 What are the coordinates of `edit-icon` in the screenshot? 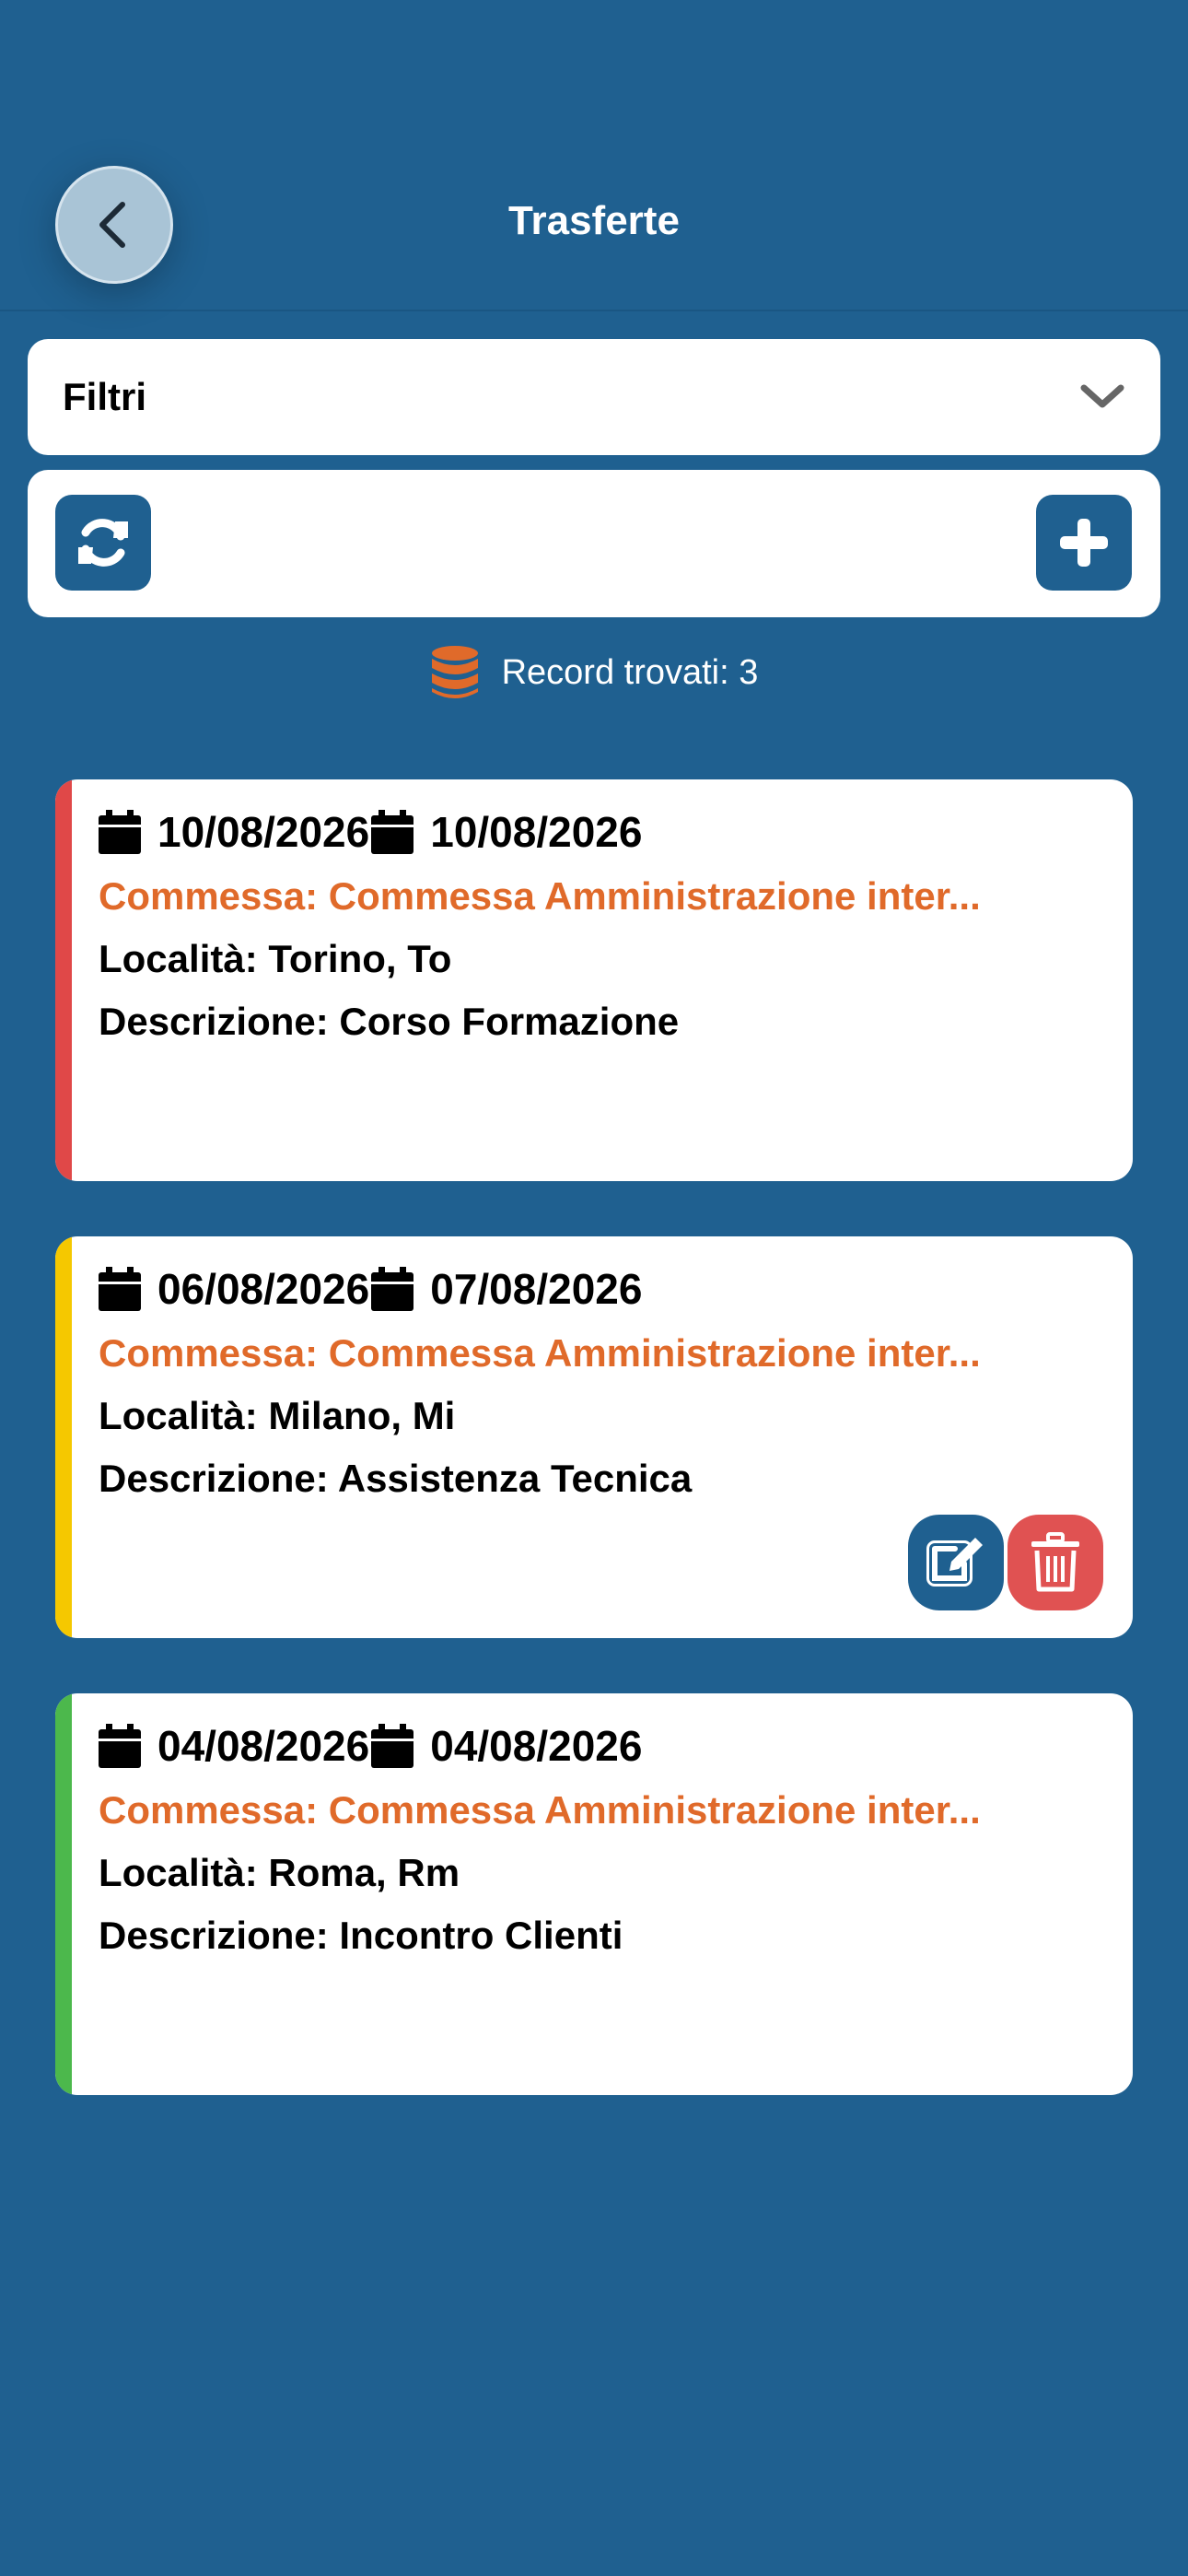 It's located at (954, 1562).